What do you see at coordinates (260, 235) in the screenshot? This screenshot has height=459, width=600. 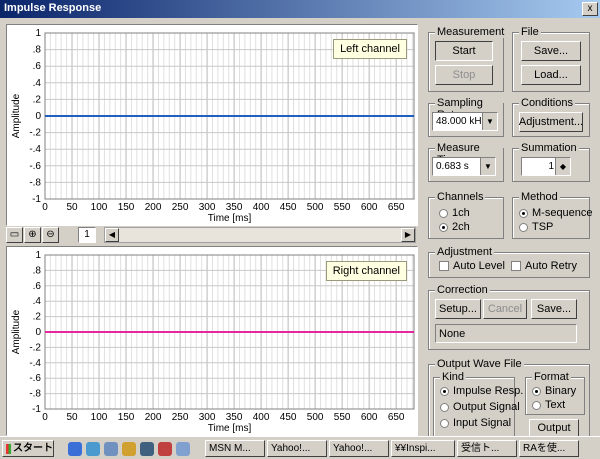 I see `time-scrollbar: ◀ ▶` at bounding box center [260, 235].